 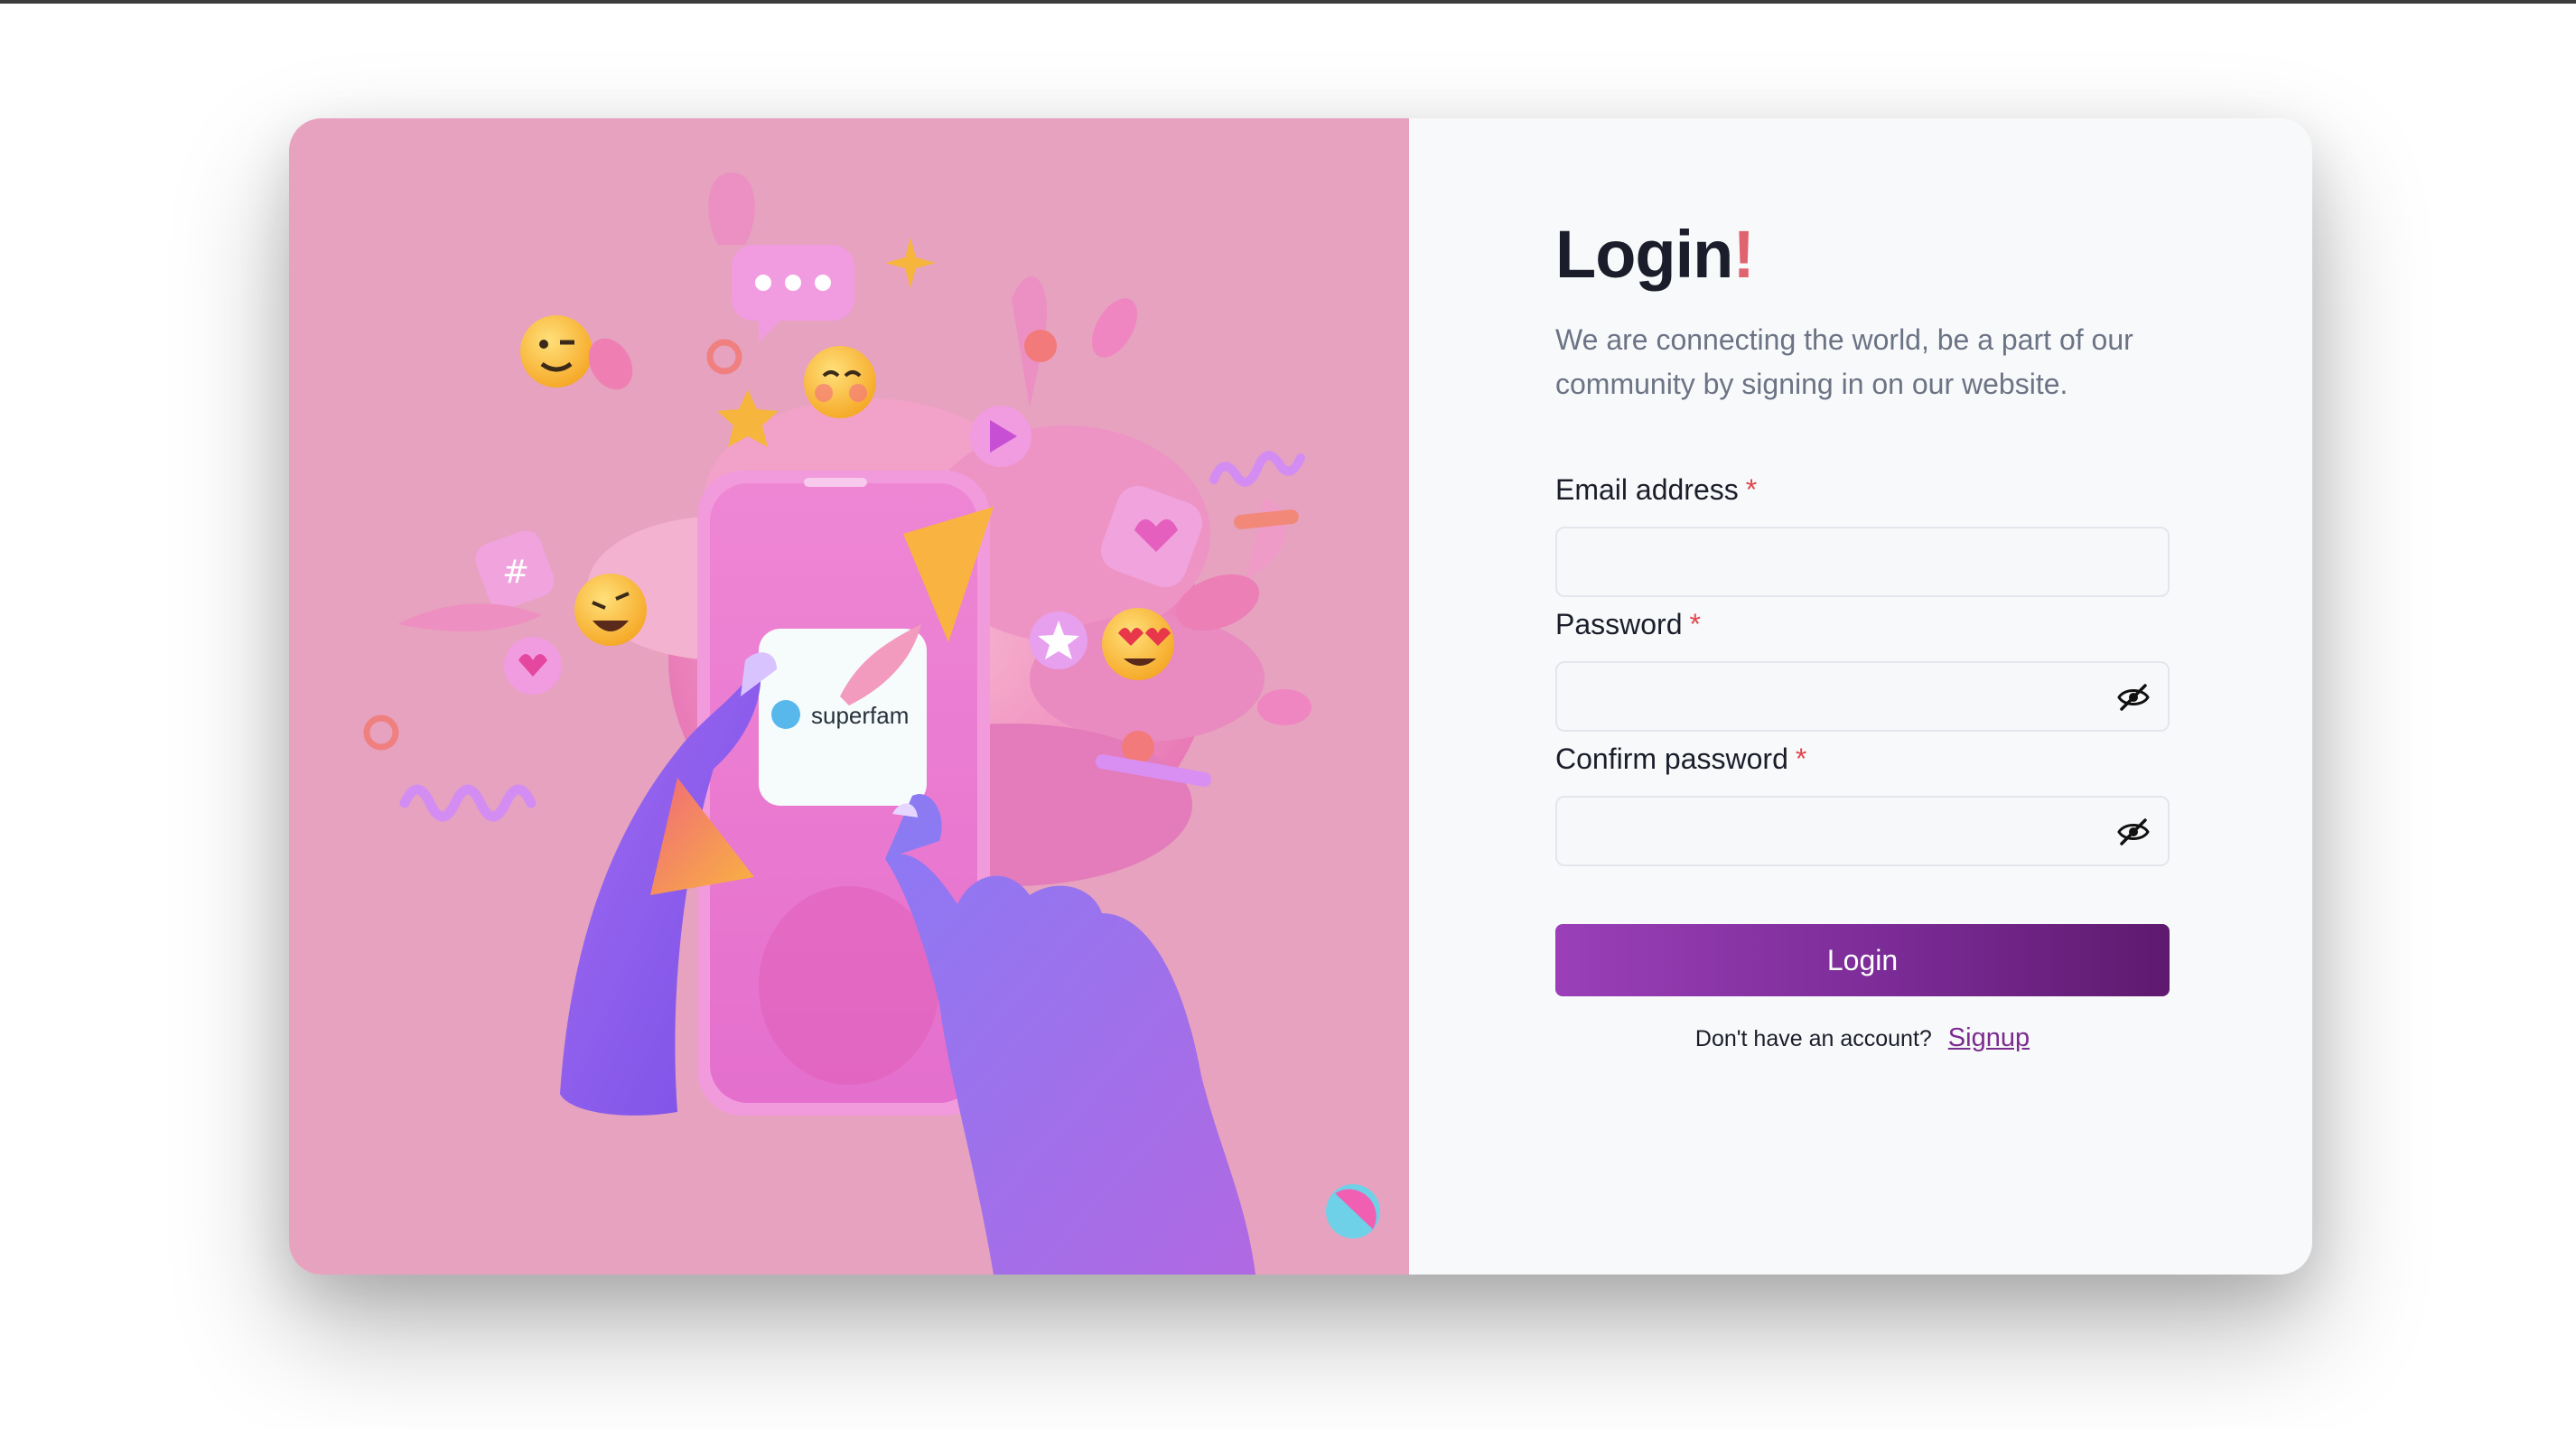 What do you see at coordinates (381, 732) in the screenshot?
I see `confetti-ring-left` at bounding box center [381, 732].